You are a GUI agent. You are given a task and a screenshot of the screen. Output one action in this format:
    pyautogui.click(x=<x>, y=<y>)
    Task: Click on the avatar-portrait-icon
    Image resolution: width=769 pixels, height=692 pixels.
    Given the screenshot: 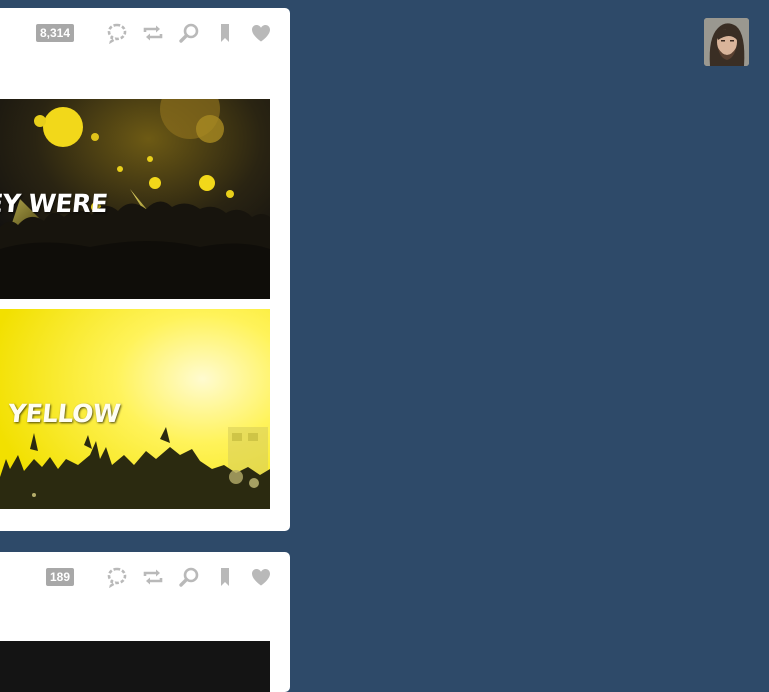 What is the action you would take?
    pyautogui.click(x=726, y=42)
    